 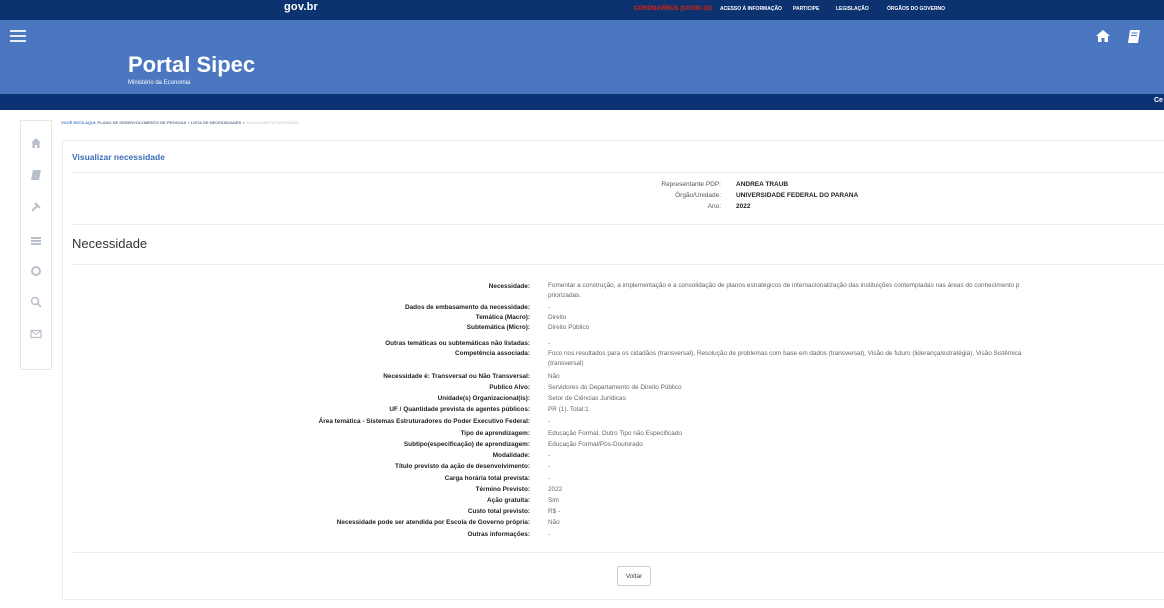 What do you see at coordinates (492, 353) in the screenshot?
I see `row-label: Competência associada:` at bounding box center [492, 353].